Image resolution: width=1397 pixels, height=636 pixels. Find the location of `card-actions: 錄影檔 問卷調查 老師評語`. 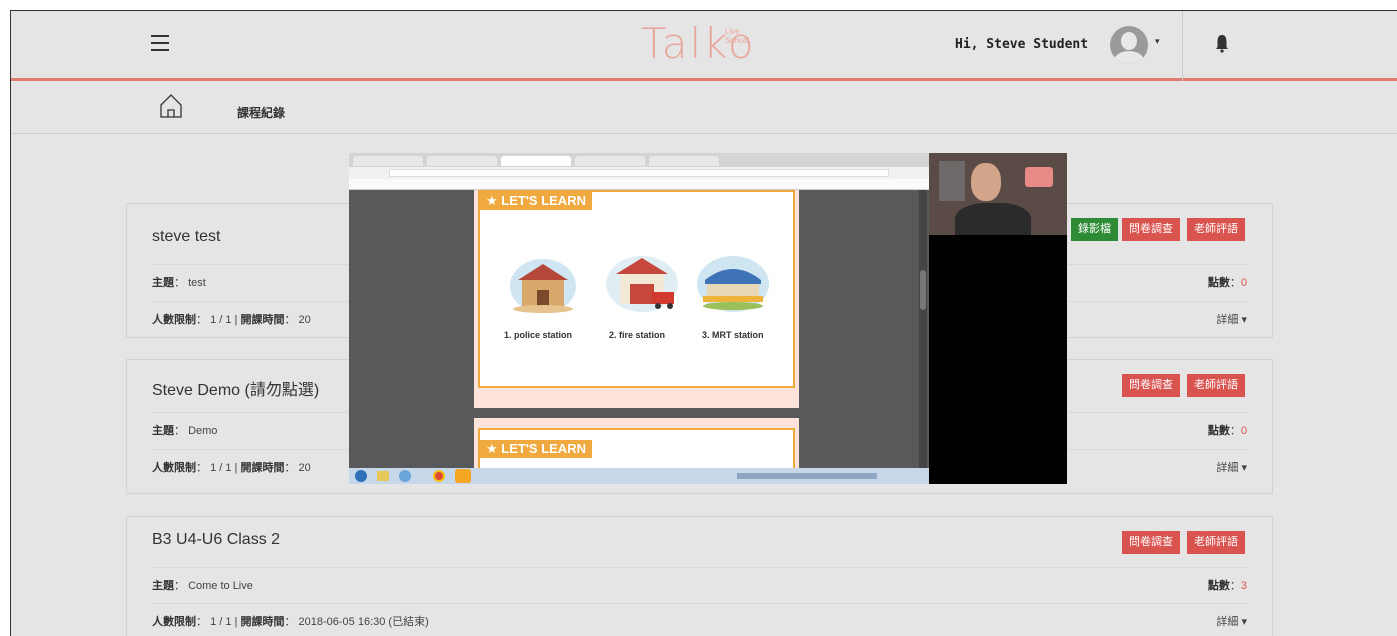

card-actions: 錄影檔 問卷調查 老師評語 is located at coordinates (1159, 229).